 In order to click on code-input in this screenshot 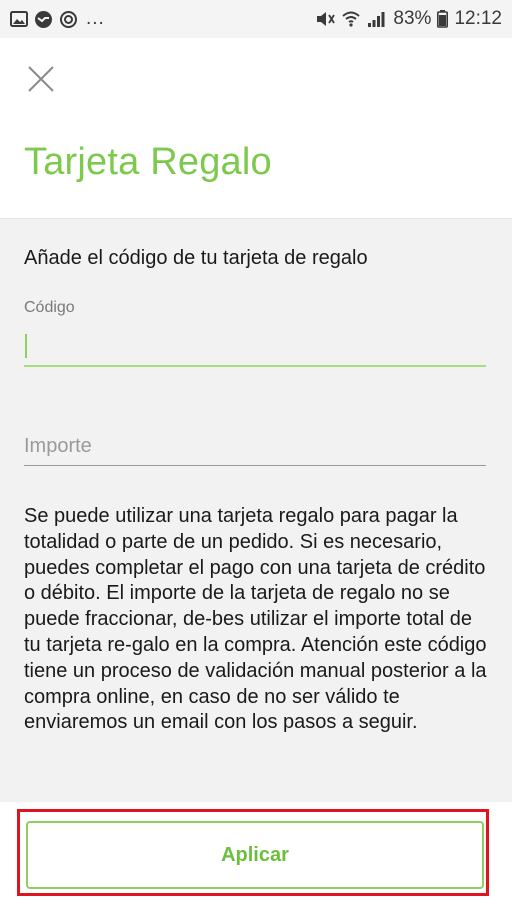, I will do `click(255, 347)`.